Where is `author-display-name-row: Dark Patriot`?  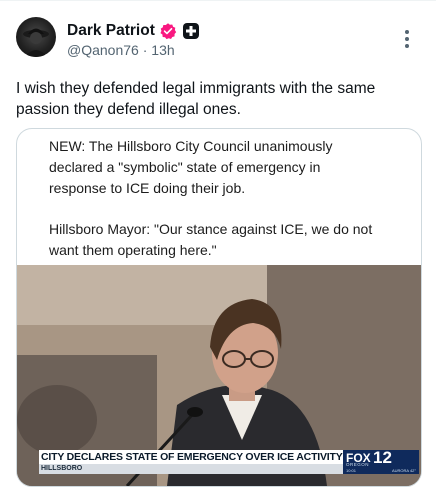
author-display-name-row: Dark Patriot is located at coordinates (133, 31).